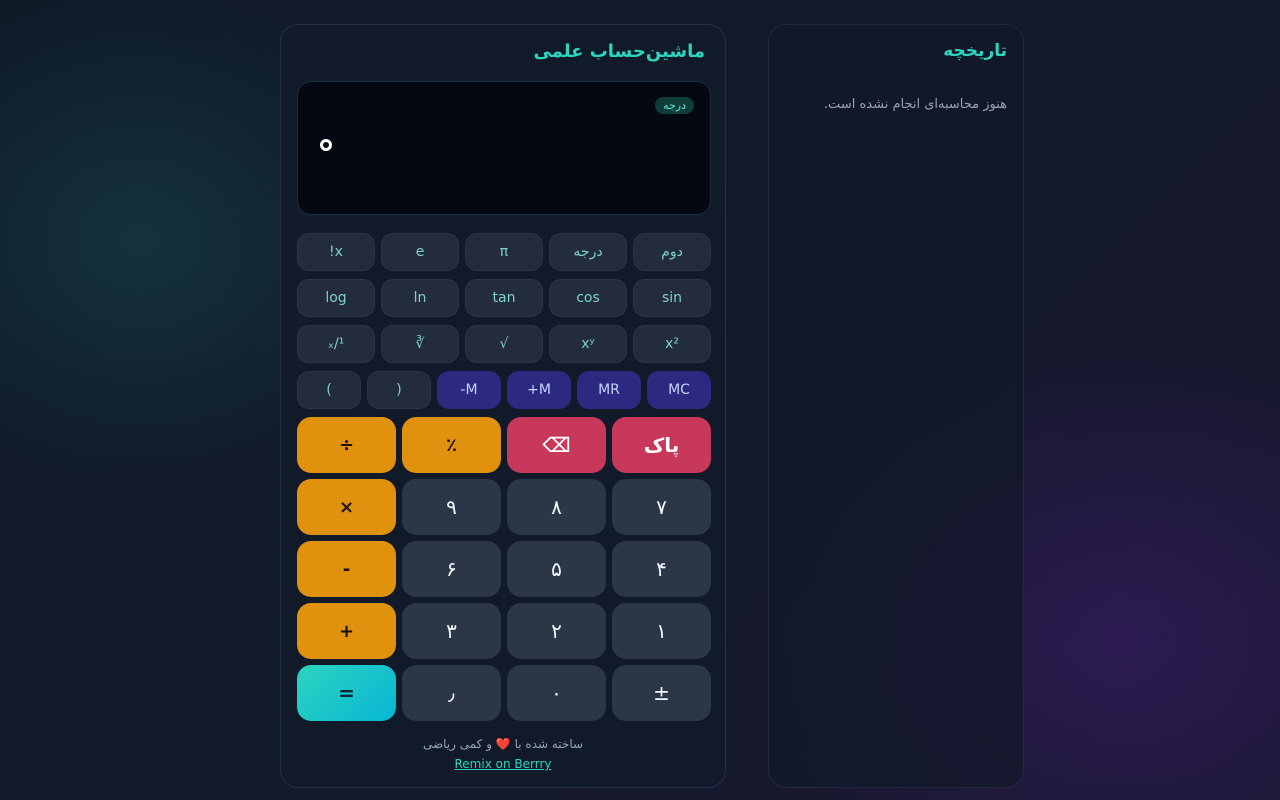  Describe the element at coordinates (399, 390) in the screenshot. I see `open-paren-button: (` at that location.